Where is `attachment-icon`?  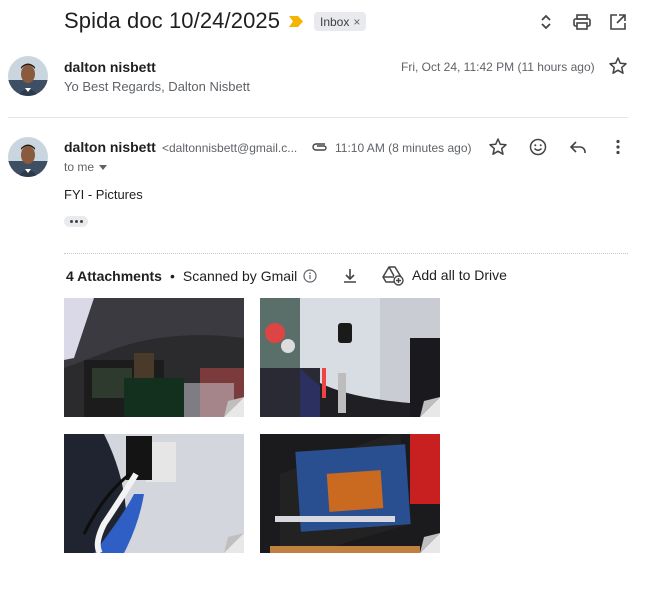 attachment-icon is located at coordinates (319, 148).